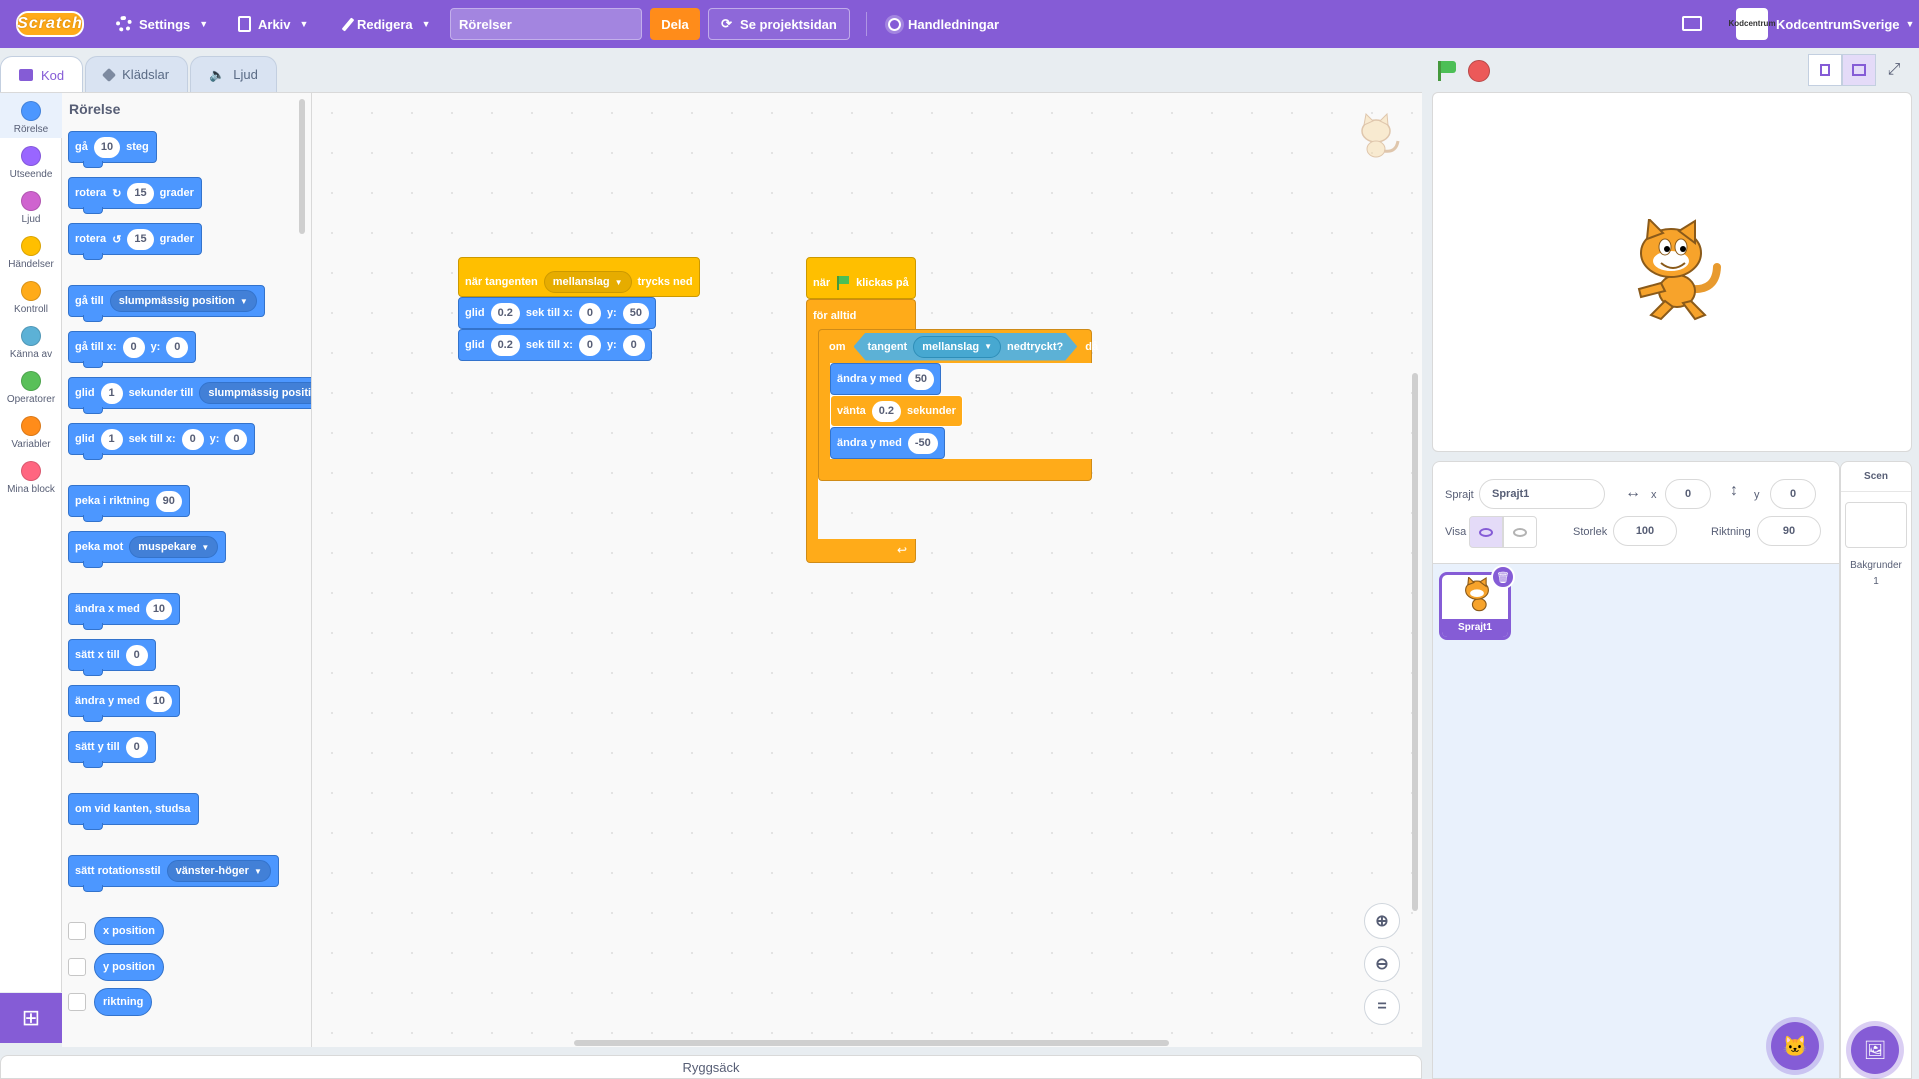 Image resolution: width=1919 pixels, height=1079 pixels. I want to click on block-glide-xy: glid 0.2 sek till x: 0 y: 50, so click(557, 313).